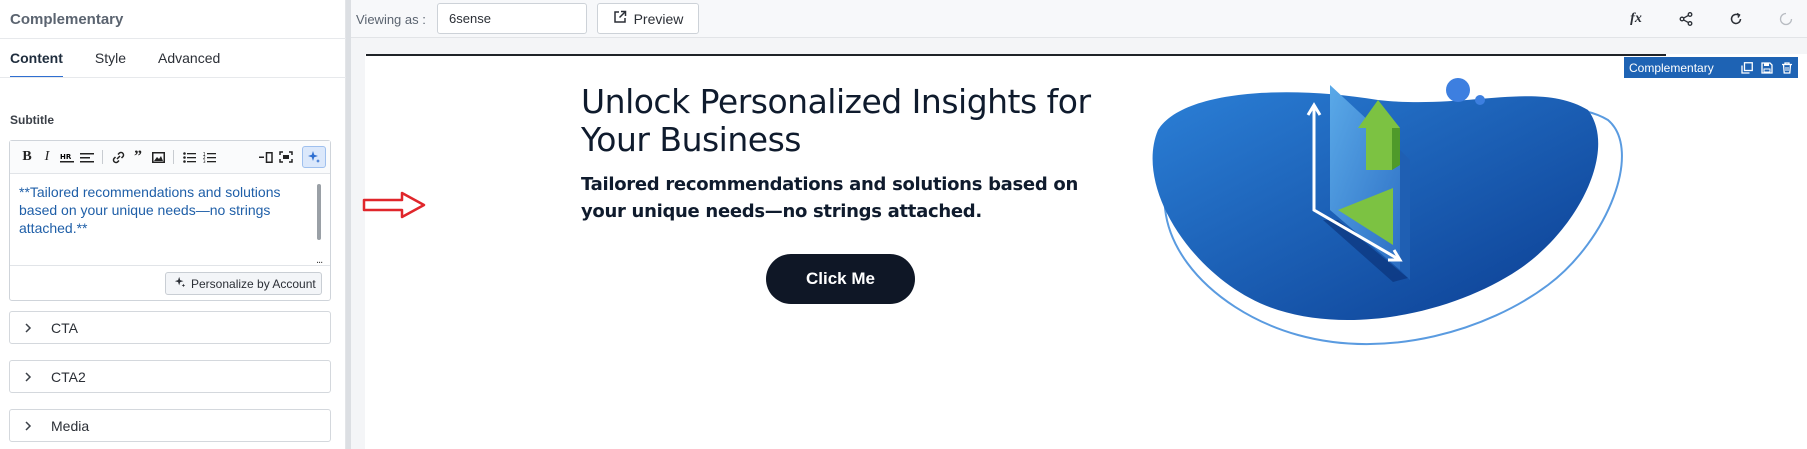 This screenshot has height=449, width=1807. I want to click on green-up-arrow-side, so click(1396, 149).